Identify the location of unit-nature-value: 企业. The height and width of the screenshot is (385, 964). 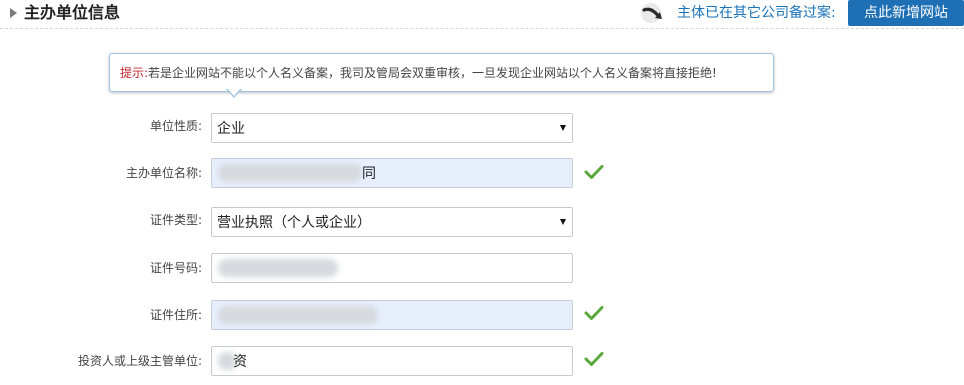
(231, 129).